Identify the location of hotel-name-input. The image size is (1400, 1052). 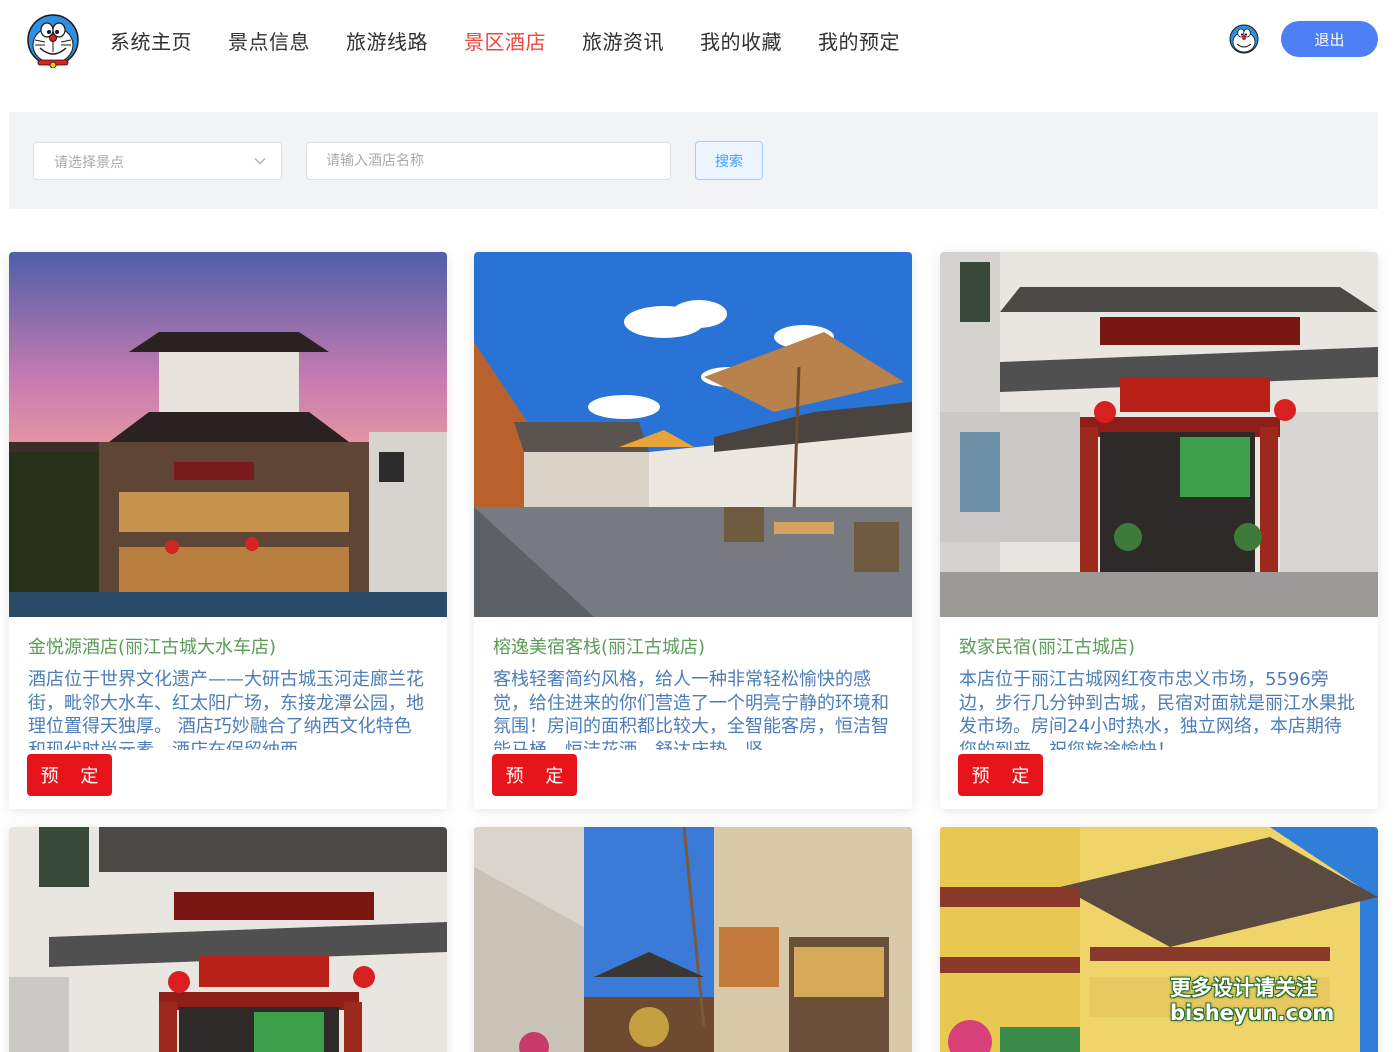
(488, 161).